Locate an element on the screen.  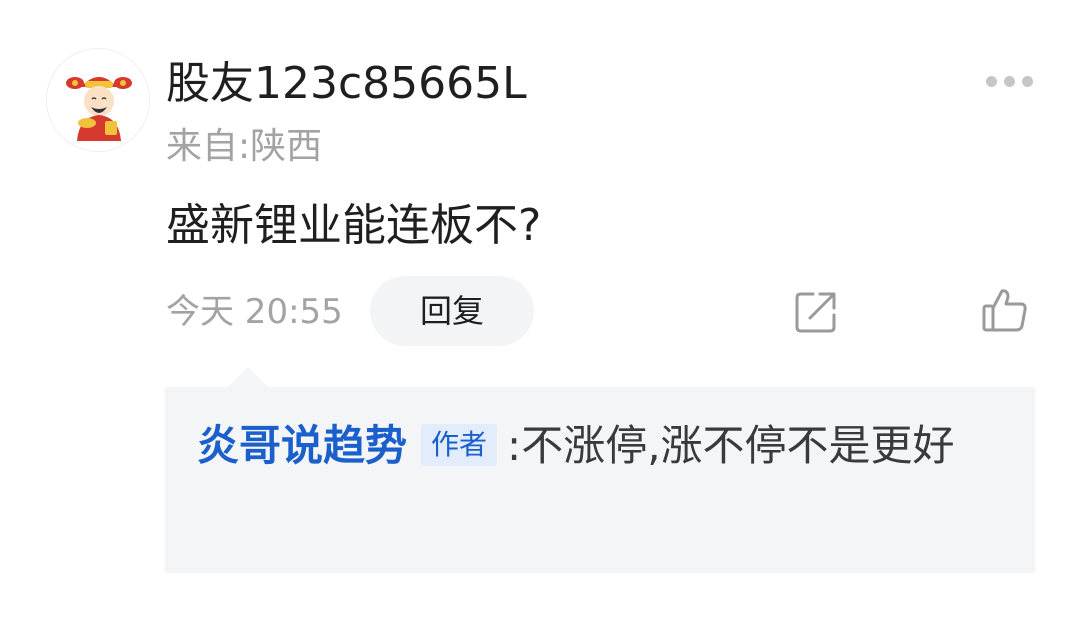
thumbs-up-icon is located at coordinates (1004, 310).